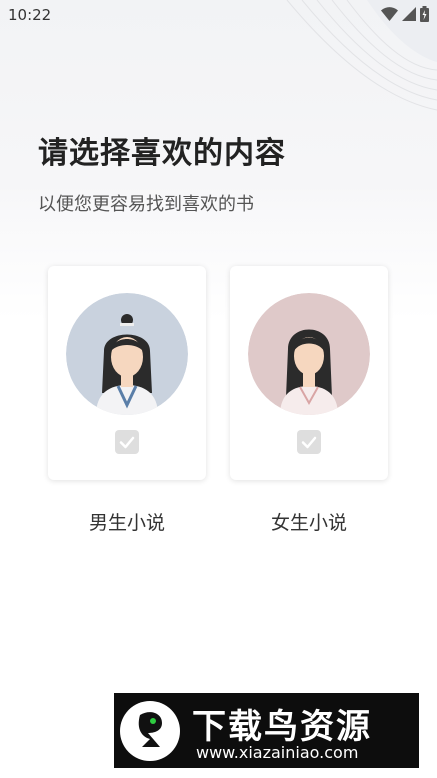  Describe the element at coordinates (127, 521) in the screenshot. I see `male-option-label: 男生小说` at that location.